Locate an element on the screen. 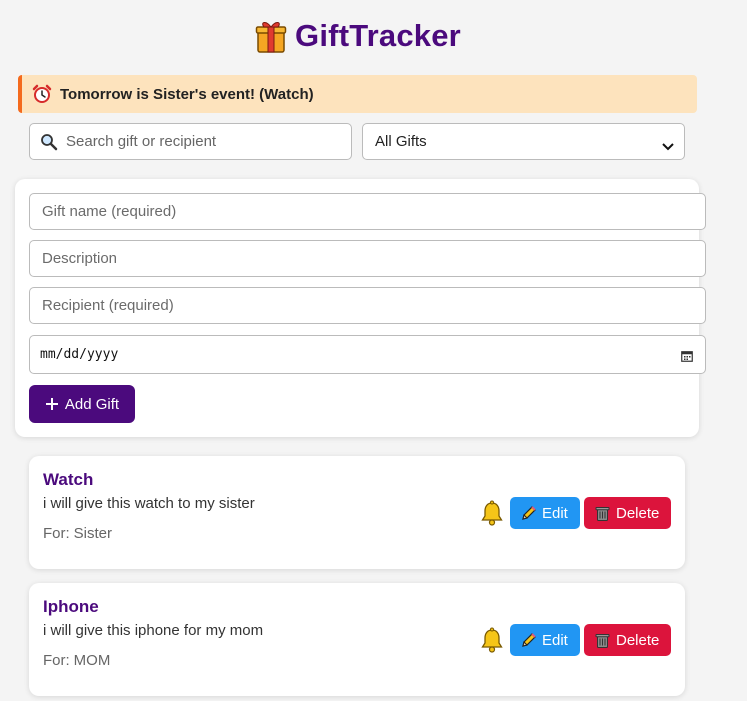 The width and height of the screenshot is (747, 701). recipient-name: Sister is located at coordinates (93, 533).